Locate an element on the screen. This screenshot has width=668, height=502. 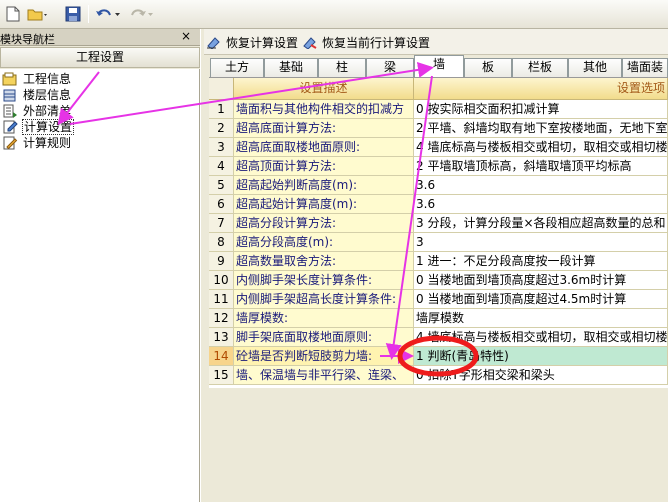
undo-icon is located at coordinates (108, 14).